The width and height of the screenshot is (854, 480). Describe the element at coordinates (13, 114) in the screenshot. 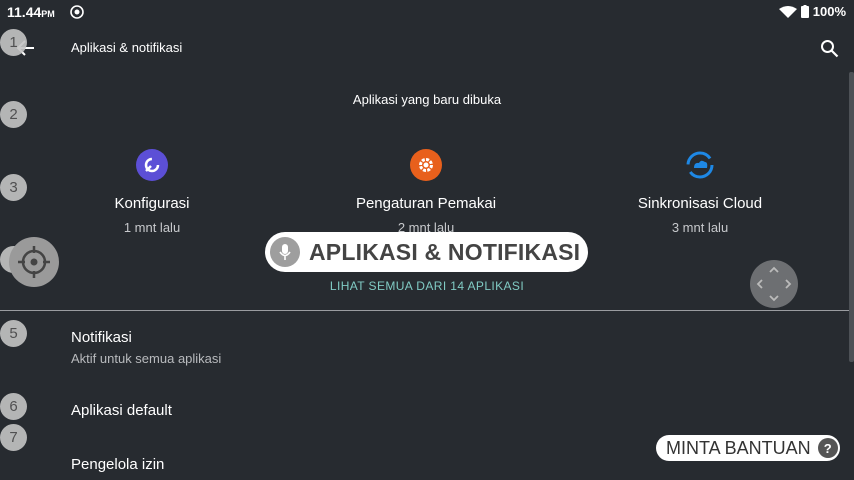

I see `overlay-number-2: 2` at that location.